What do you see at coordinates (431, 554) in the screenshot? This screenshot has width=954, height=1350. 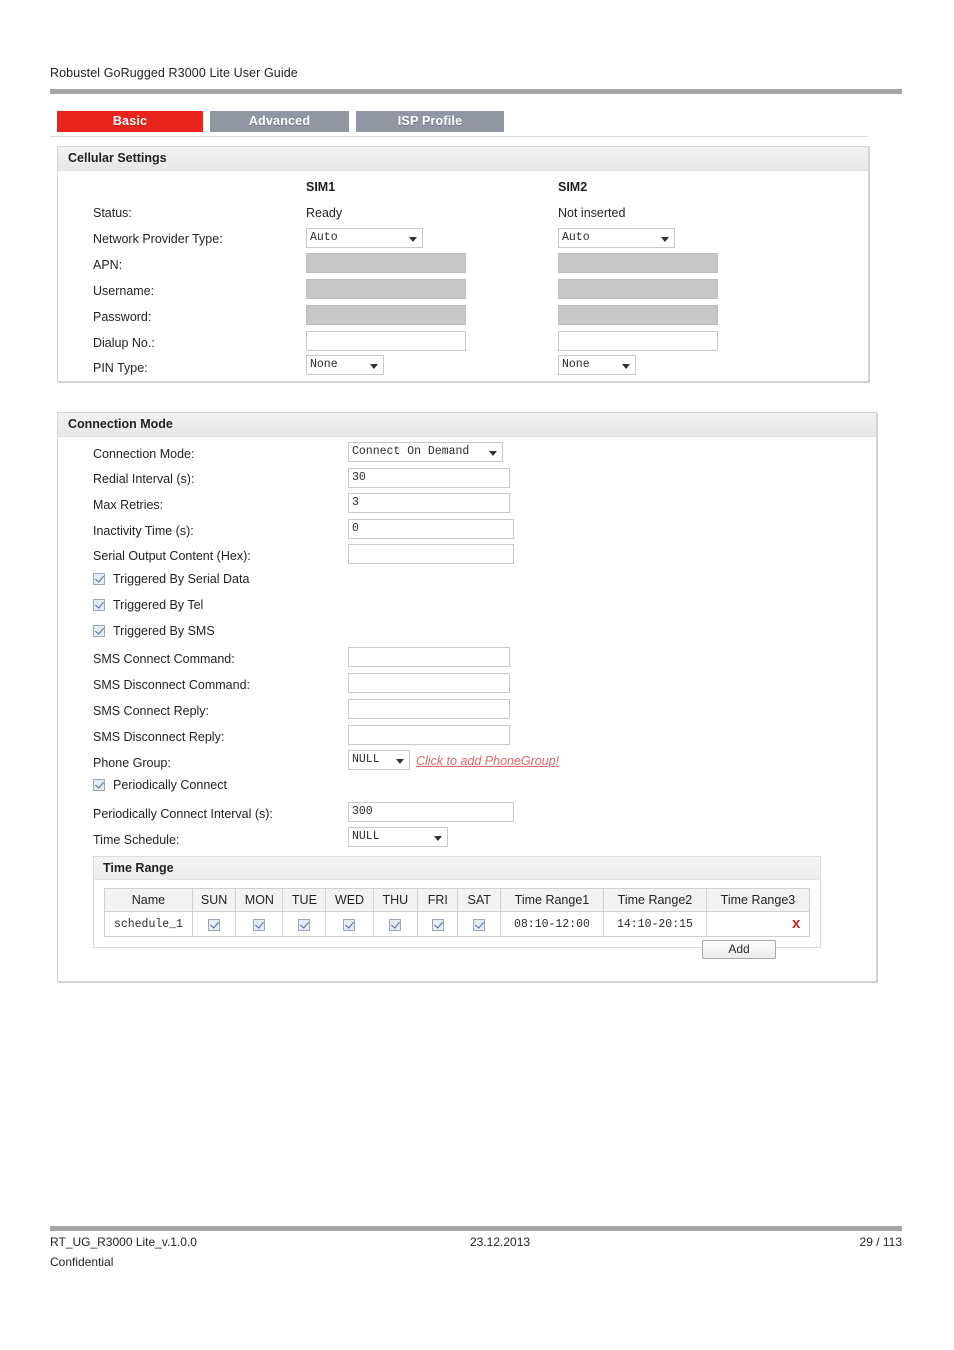 I see `serial-output-content-input` at bounding box center [431, 554].